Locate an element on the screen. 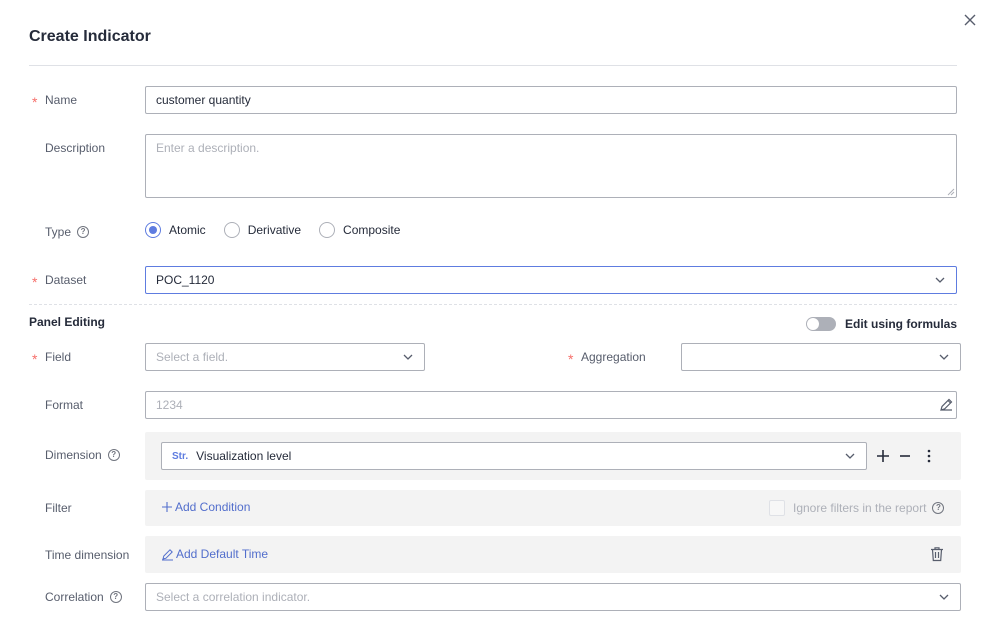 Image resolution: width=989 pixels, height=625 pixels. ignore-filters-checkbox is located at coordinates (777, 508).